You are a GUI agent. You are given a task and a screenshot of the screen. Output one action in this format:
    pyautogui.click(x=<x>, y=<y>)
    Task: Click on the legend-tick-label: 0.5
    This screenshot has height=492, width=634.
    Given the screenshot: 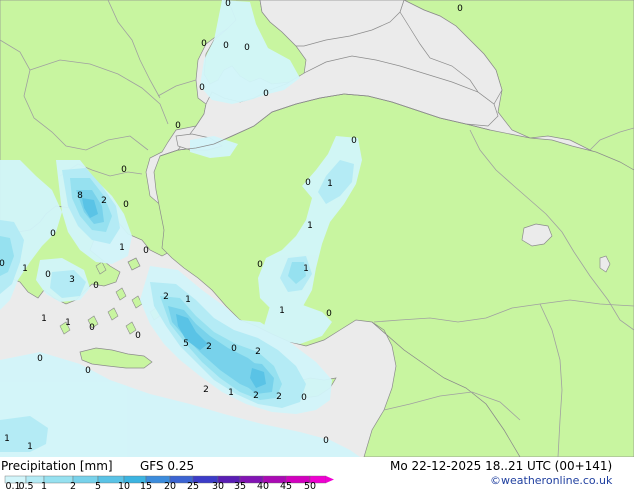 What is the action you would take?
    pyautogui.click(x=26, y=486)
    